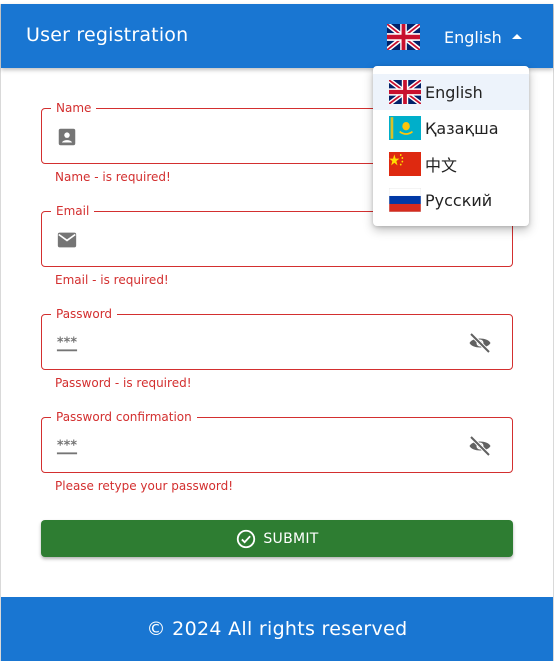 This screenshot has width=554, height=661. I want to click on password-field: Password ***, so click(277, 338).